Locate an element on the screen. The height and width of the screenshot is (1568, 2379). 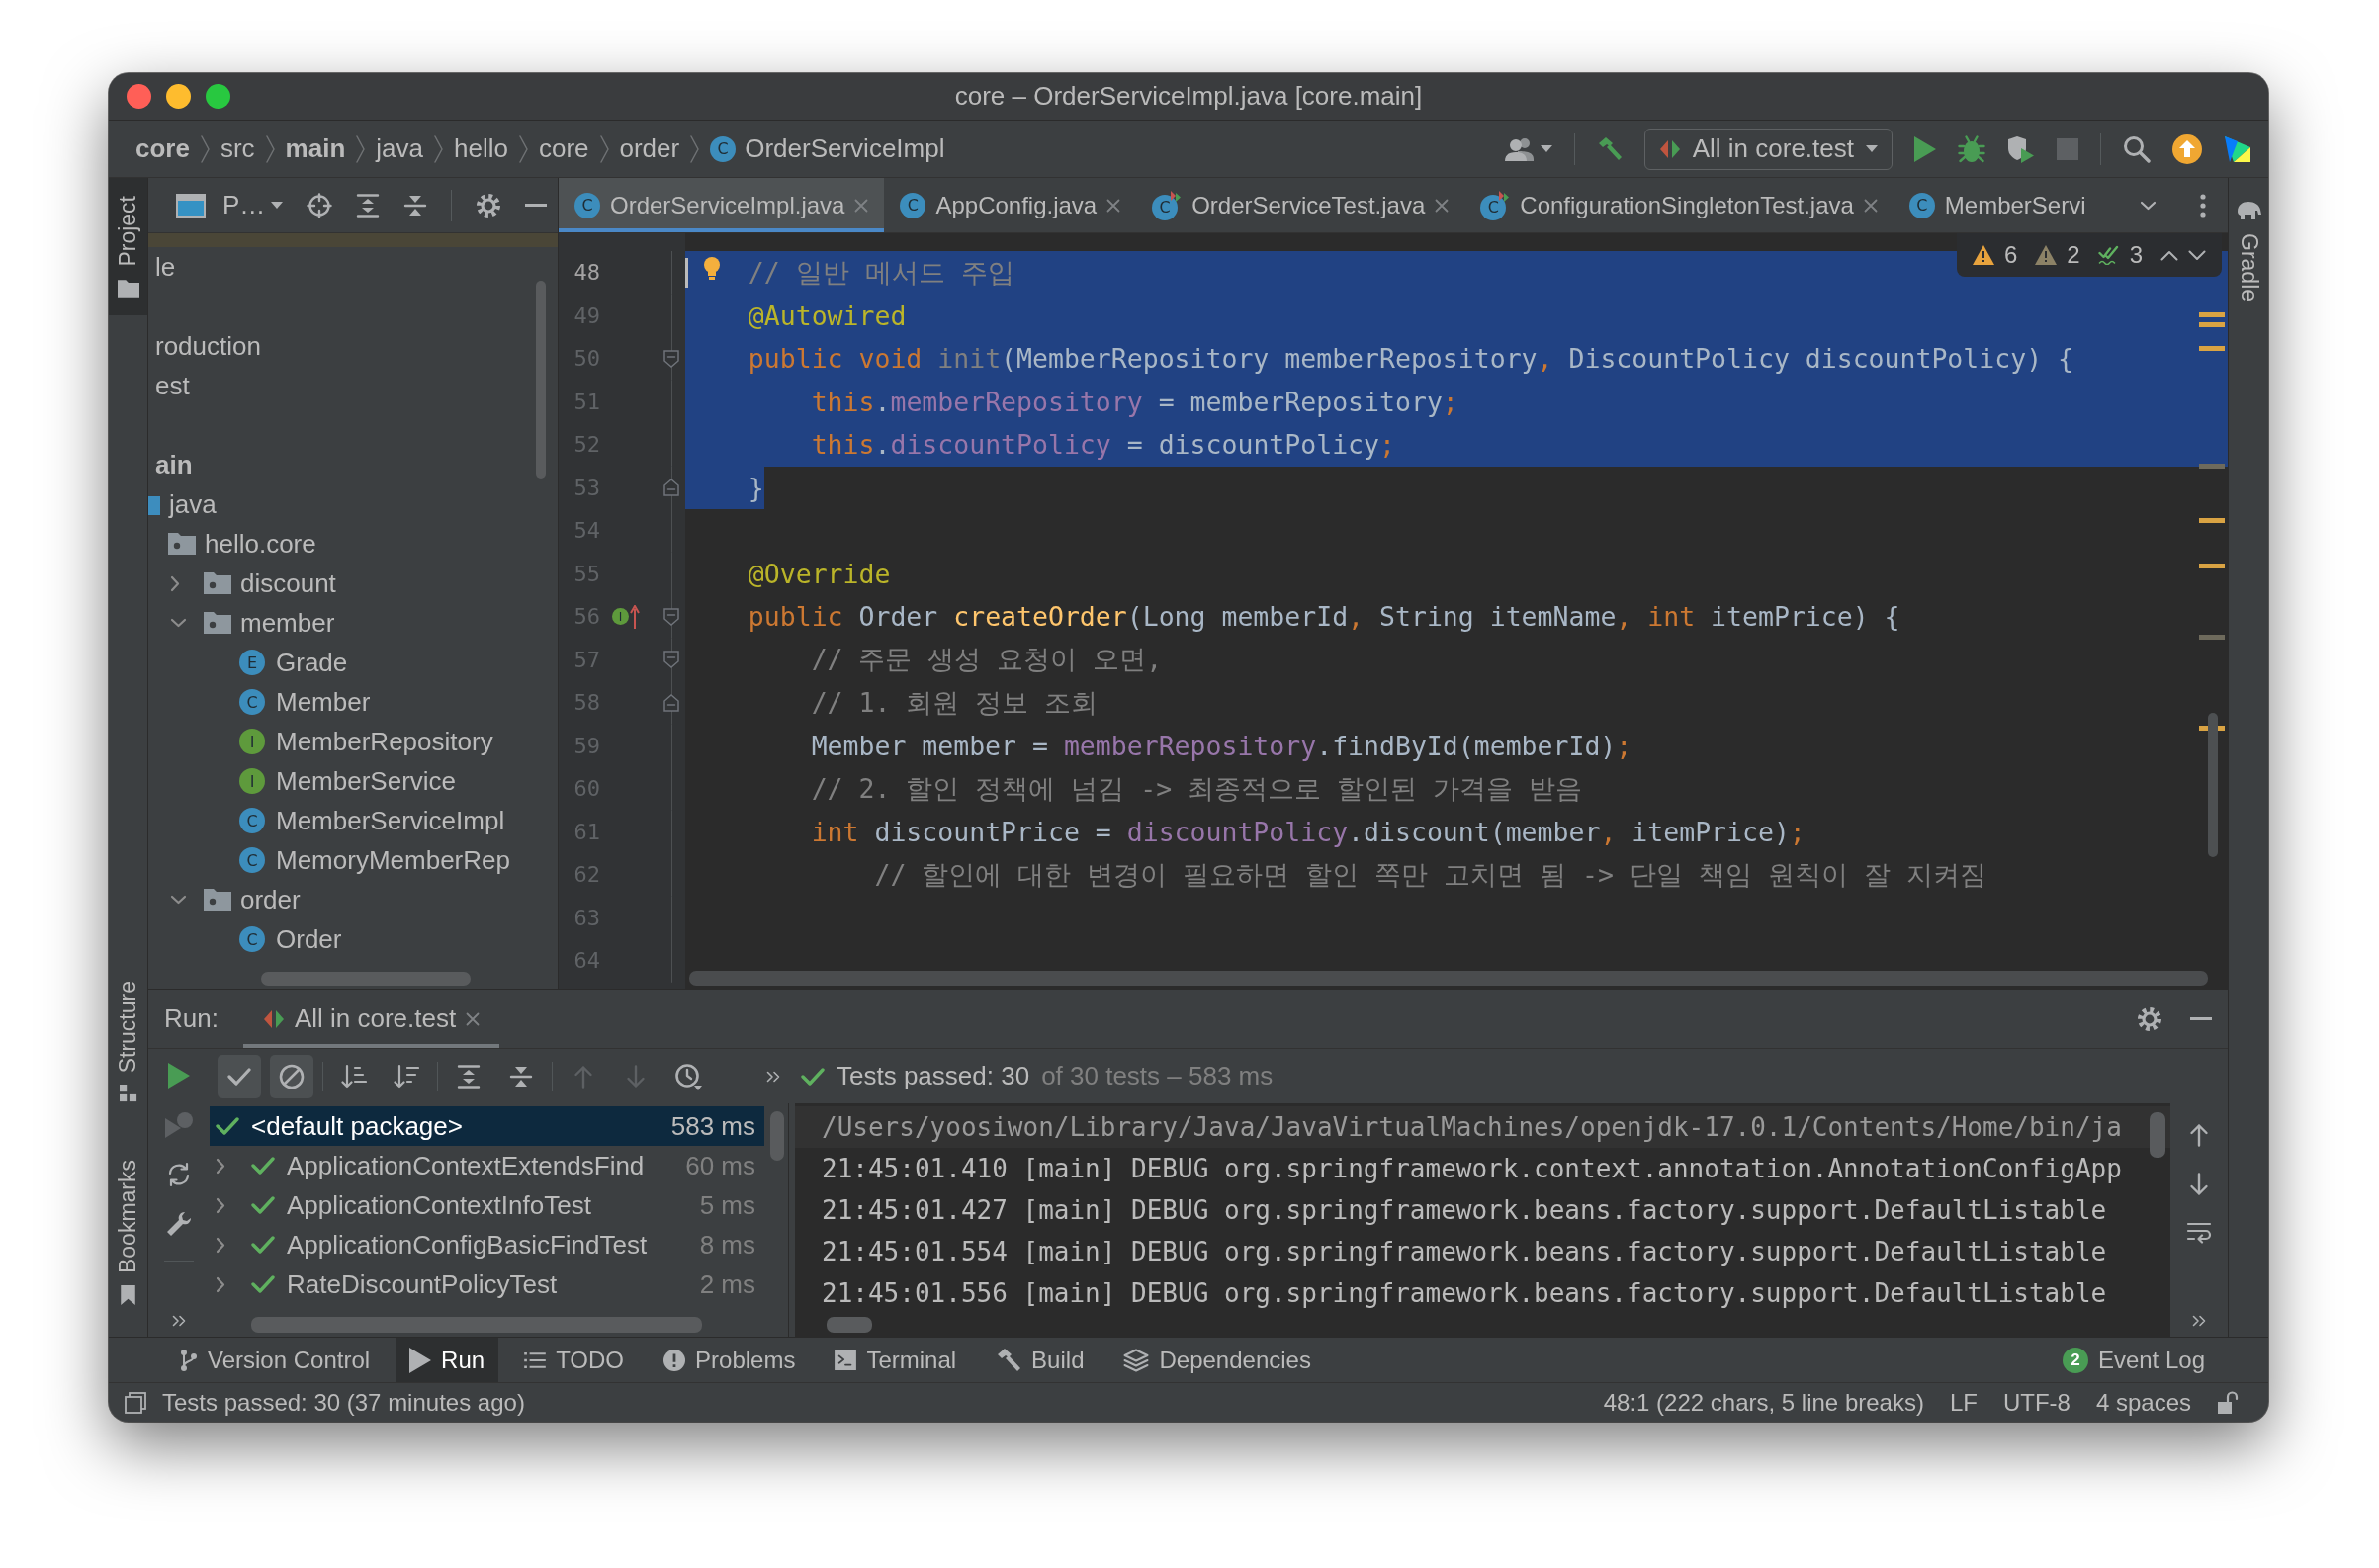
test-name: ApplicationContextExtendsFind is located at coordinates (466, 1166).